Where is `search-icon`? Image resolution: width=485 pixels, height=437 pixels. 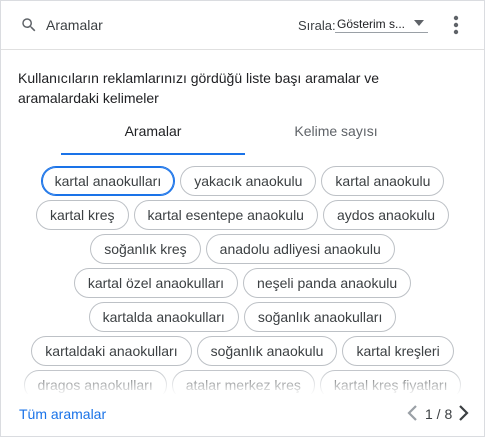
search-icon is located at coordinates (29, 25).